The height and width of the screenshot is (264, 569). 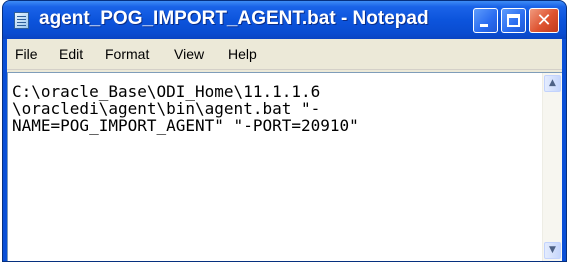 I want to click on menu-file: File, so click(x=26, y=54).